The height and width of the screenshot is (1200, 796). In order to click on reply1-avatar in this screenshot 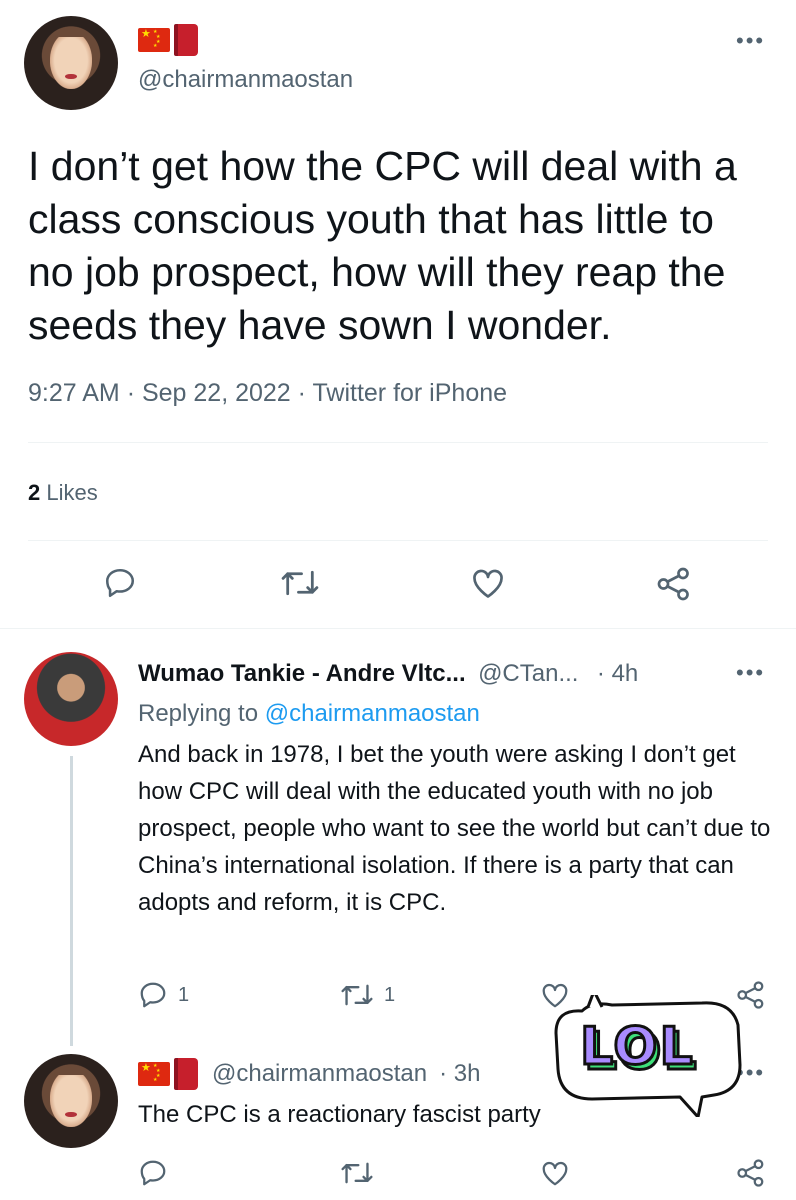, I will do `click(71, 699)`.